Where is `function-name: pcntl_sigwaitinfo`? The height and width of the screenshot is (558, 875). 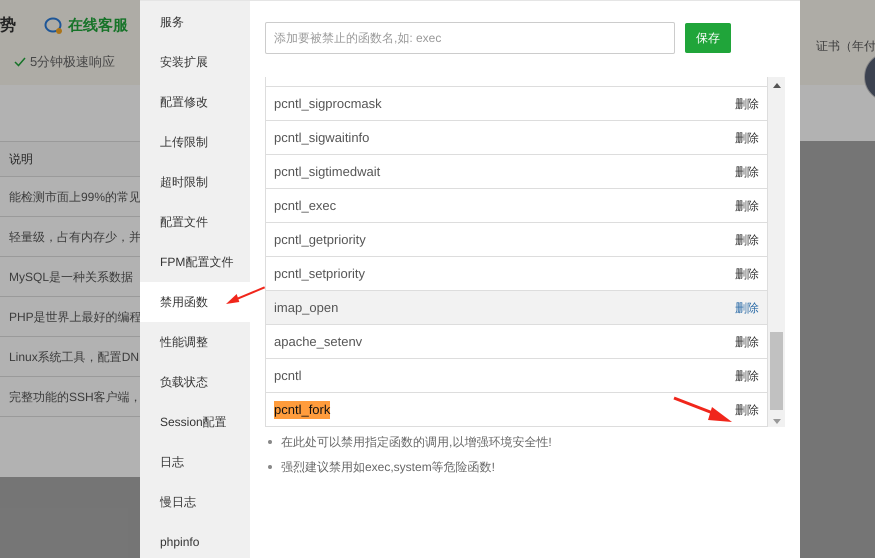 function-name: pcntl_sigwaitinfo is located at coordinates (322, 137).